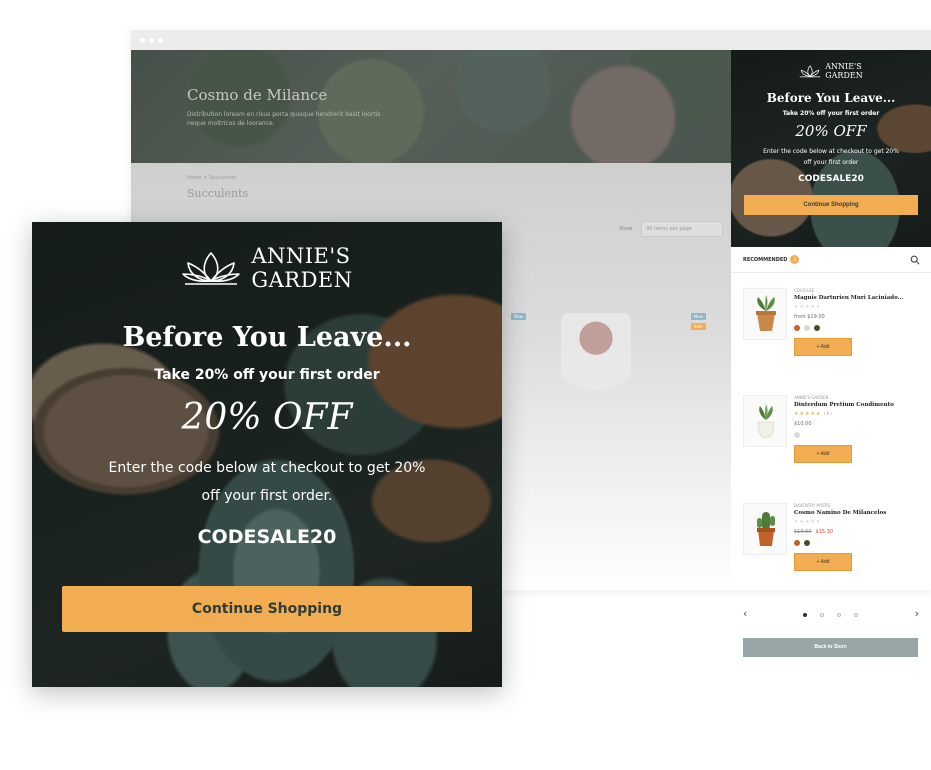 The width and height of the screenshot is (931, 770). Describe the element at coordinates (859, 532) in the screenshot. I see `product-price: $19.00 $15.30` at that location.